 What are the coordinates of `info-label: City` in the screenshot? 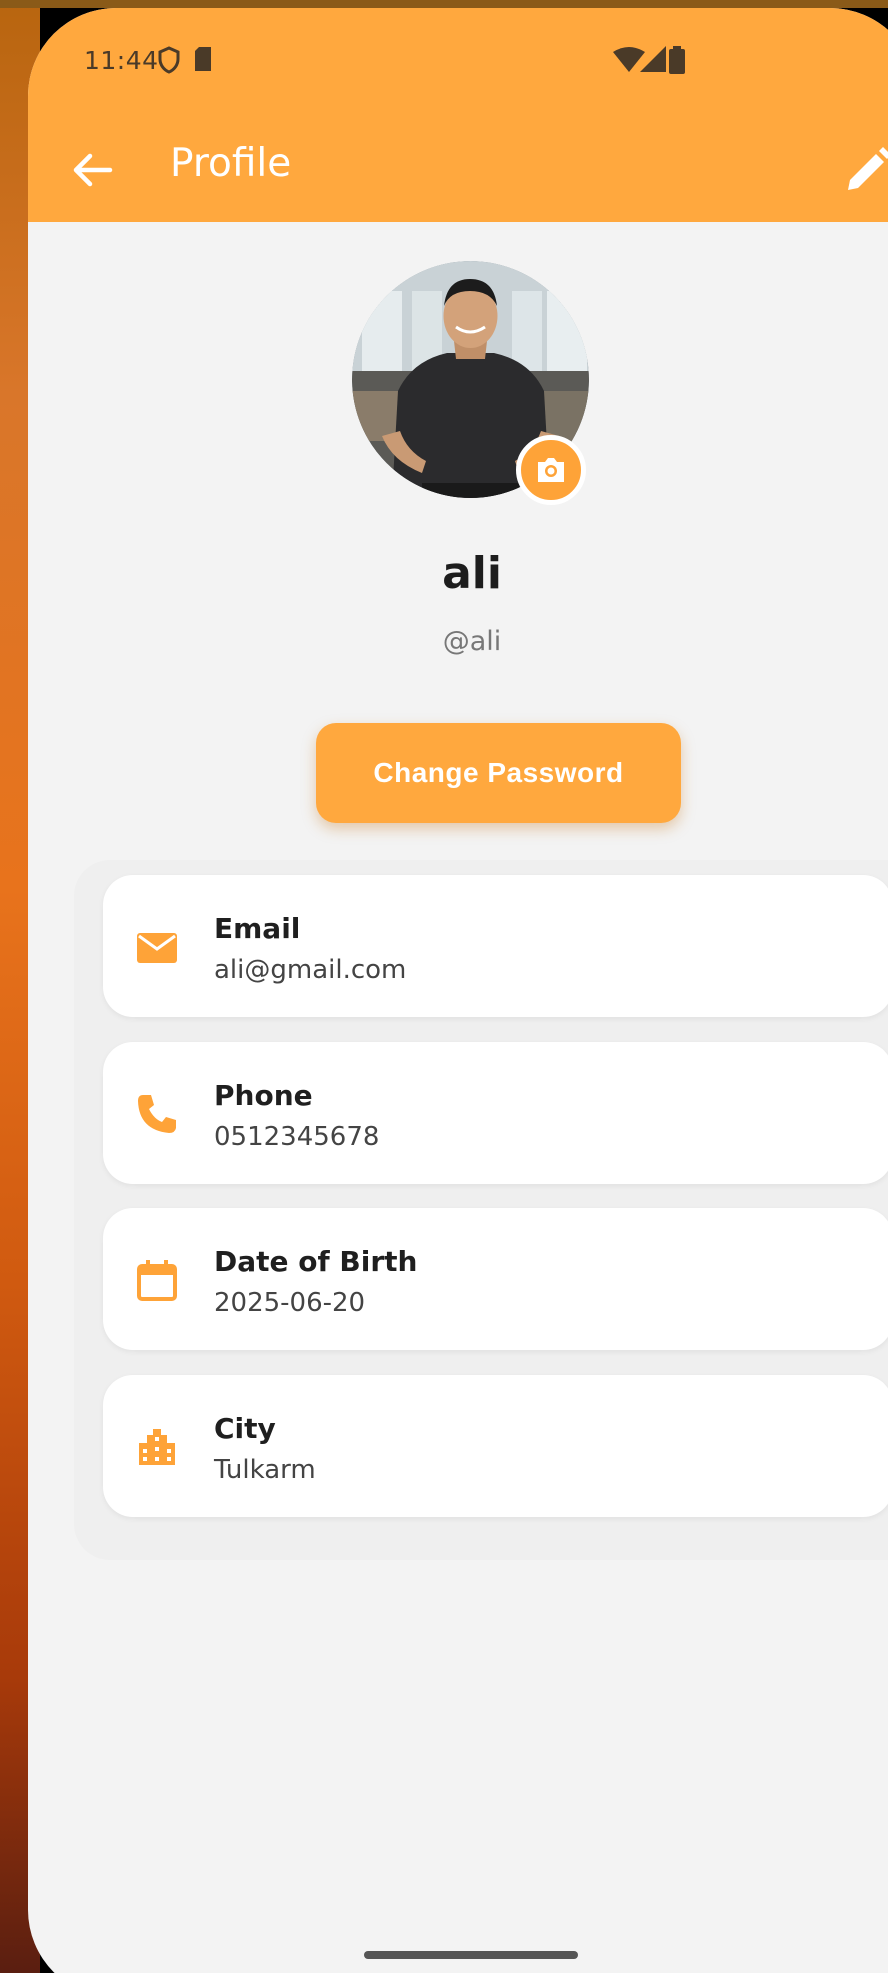 It's located at (245, 1428).